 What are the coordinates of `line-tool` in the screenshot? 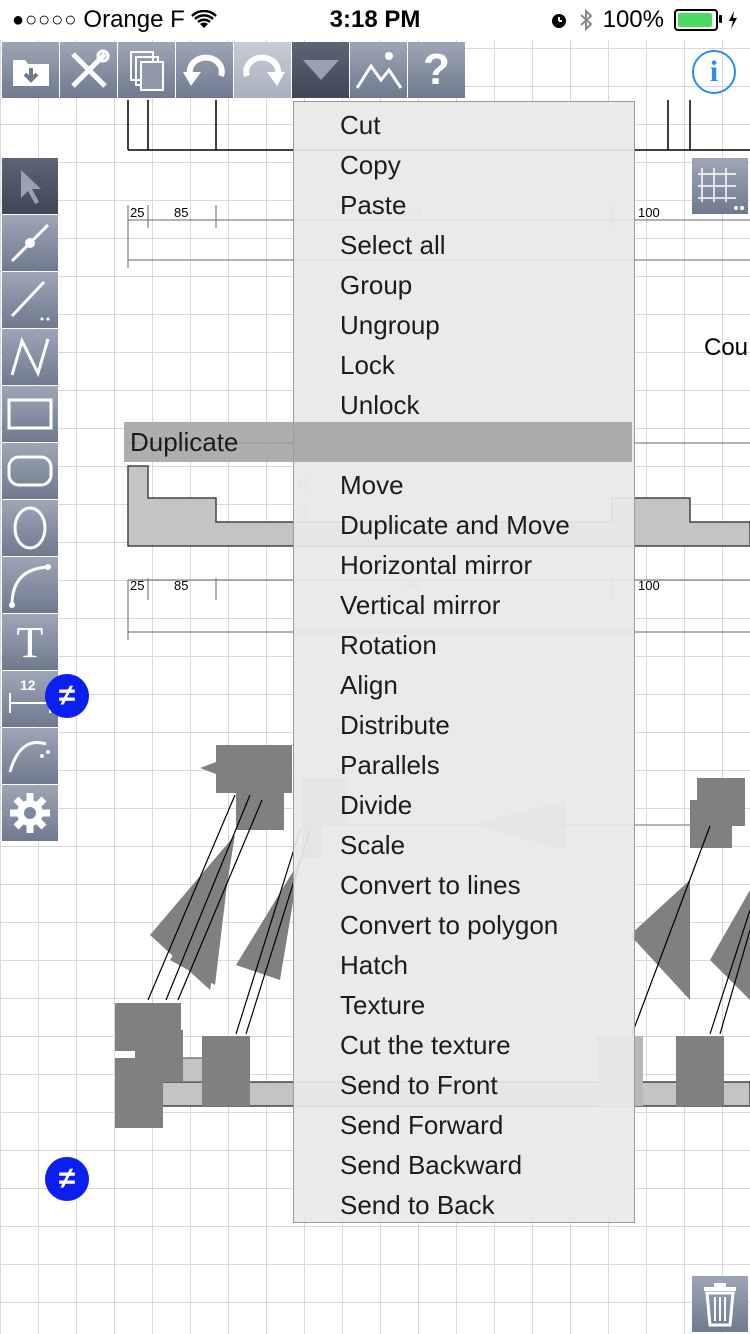 It's located at (30, 300).